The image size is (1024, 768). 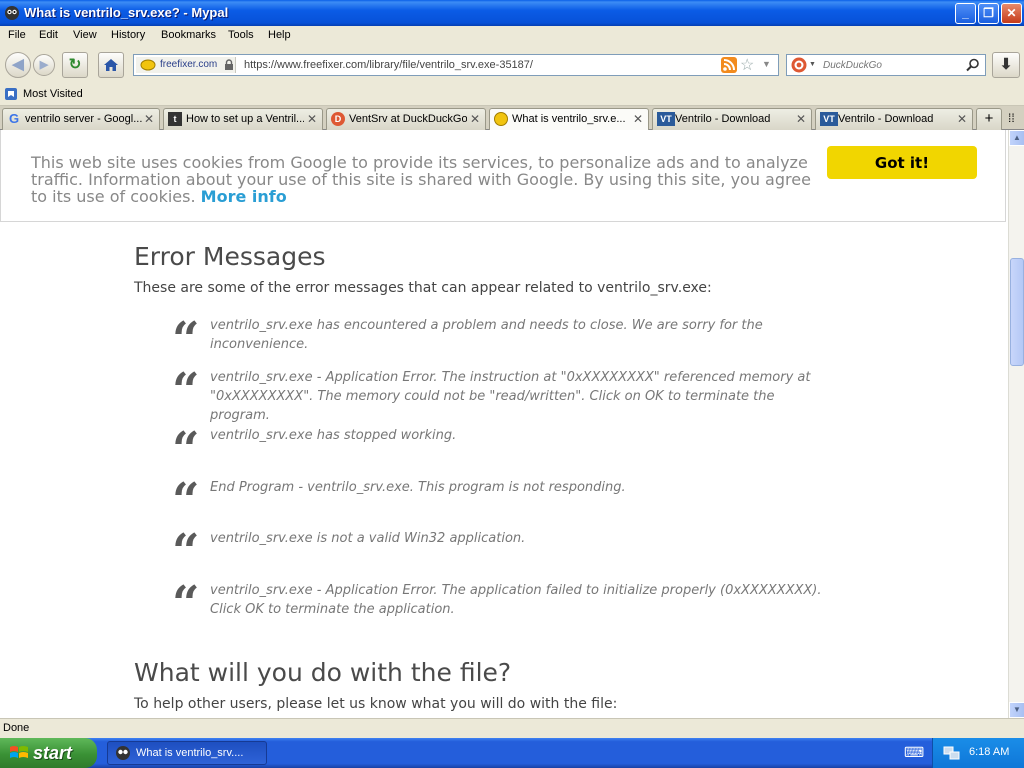 I want to click on network-icon, so click(x=952, y=753).